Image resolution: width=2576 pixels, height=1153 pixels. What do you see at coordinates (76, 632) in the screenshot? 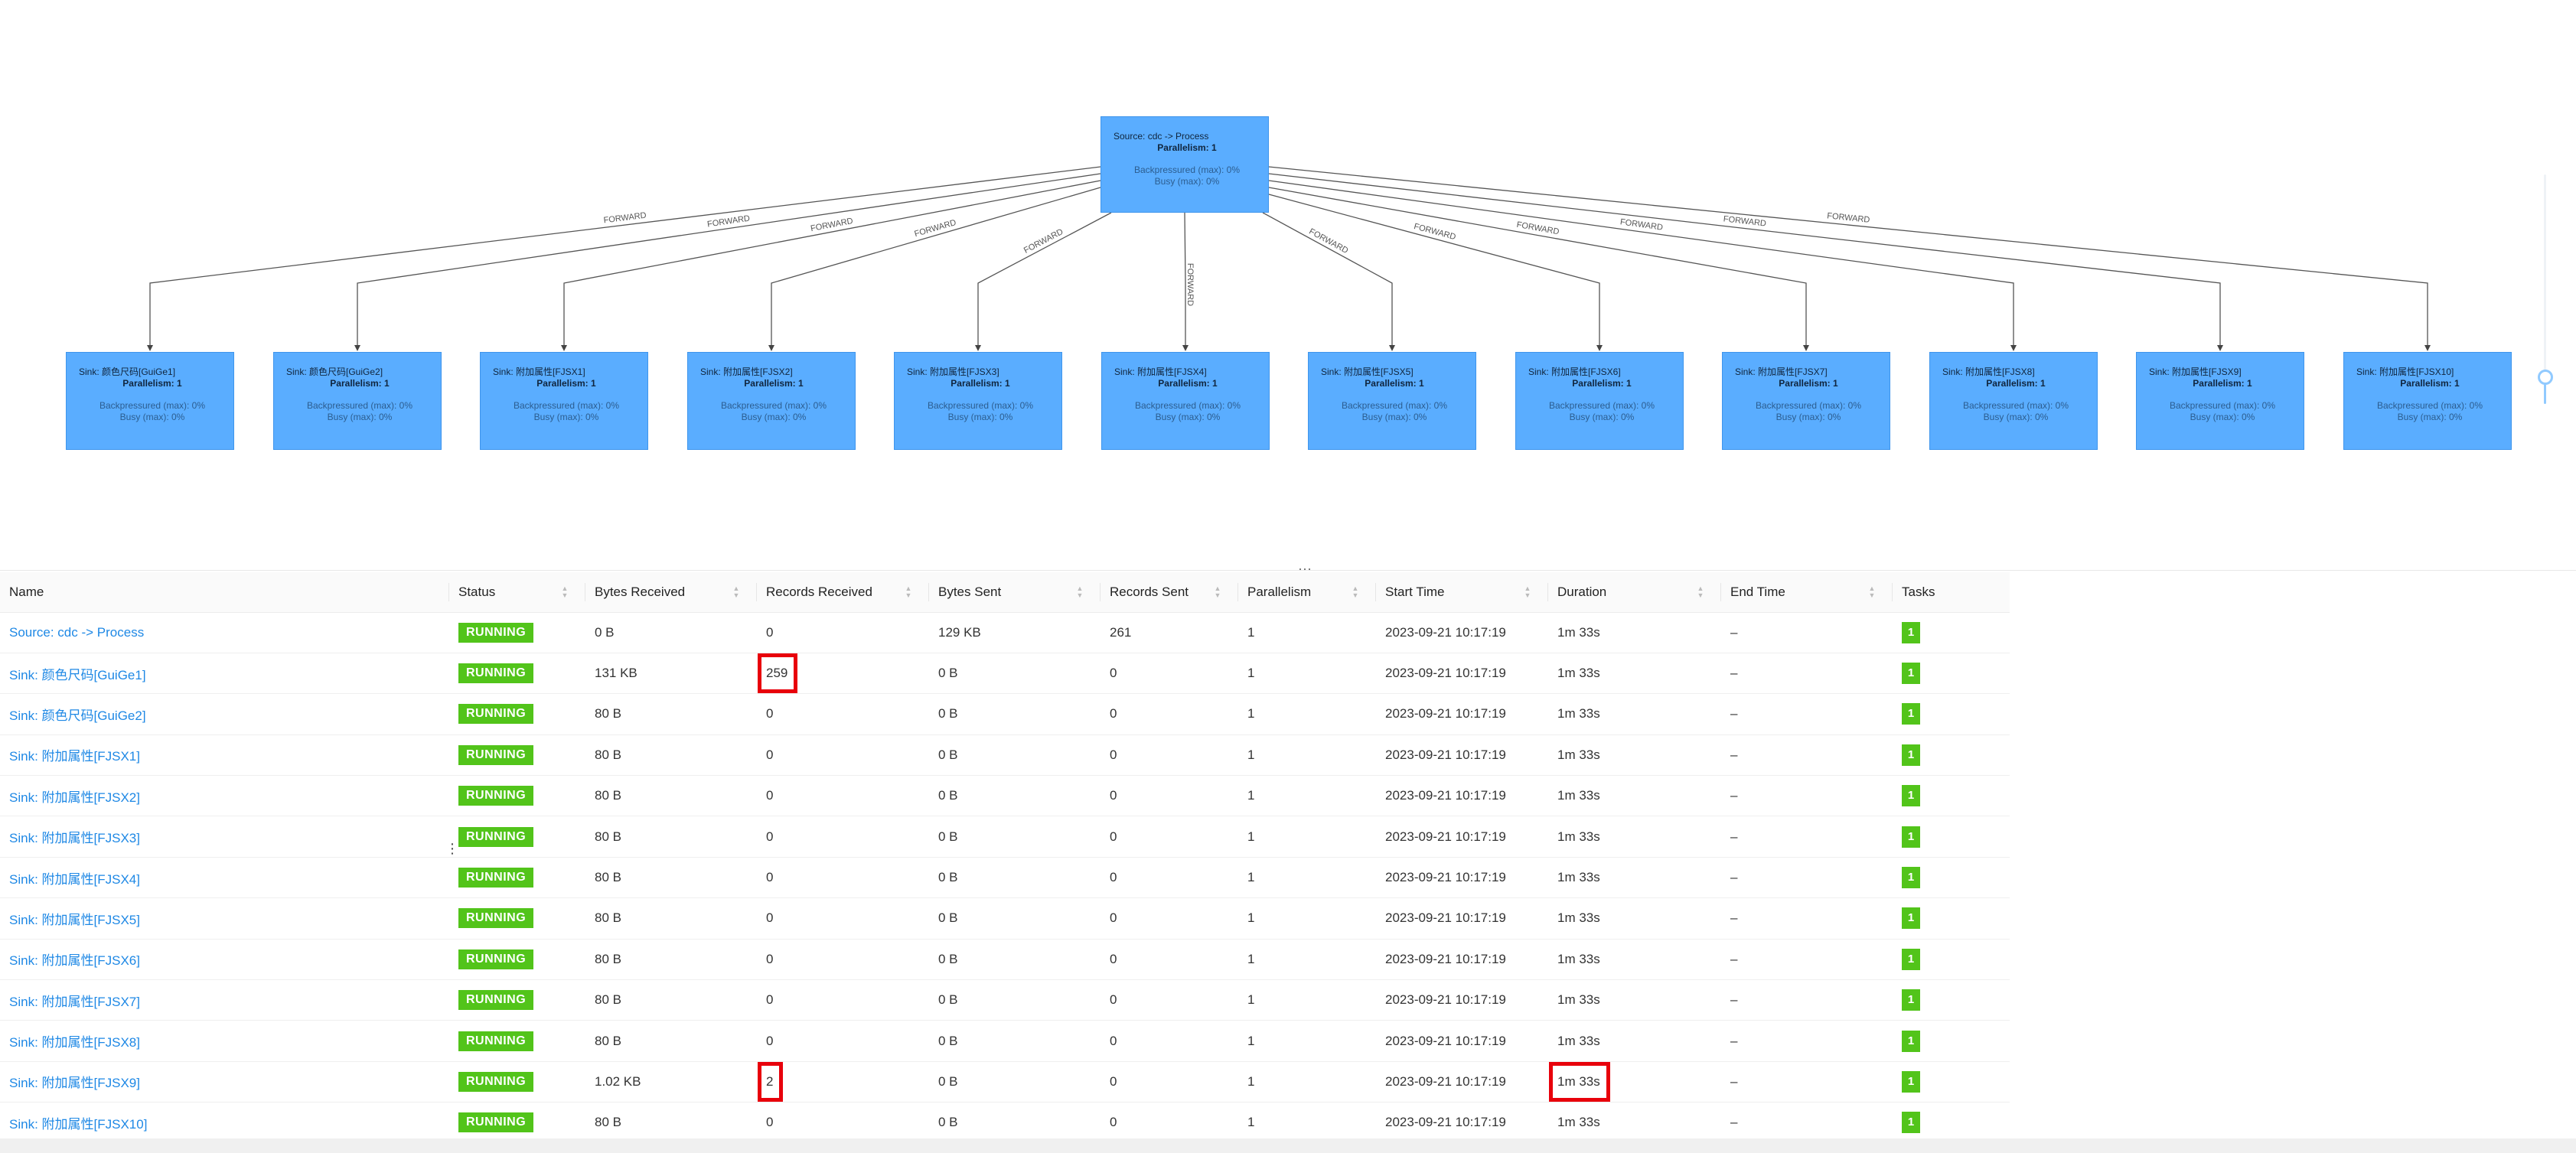
I see `vertex-name-link: Source: cdc -> Process` at bounding box center [76, 632].